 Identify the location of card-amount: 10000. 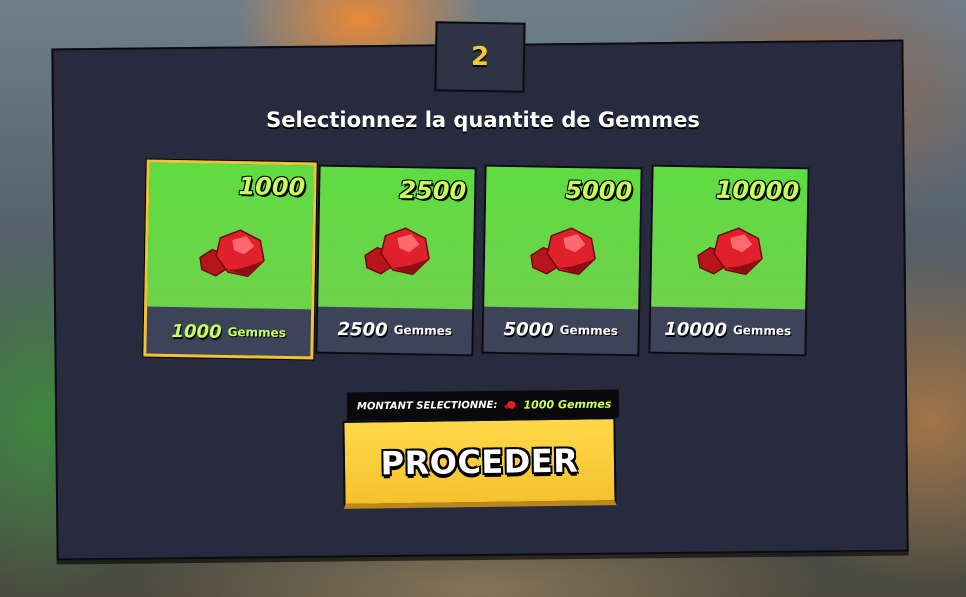
(757, 190).